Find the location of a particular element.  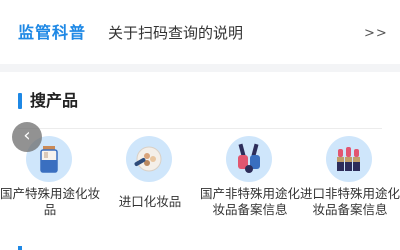

section-accent-bar is located at coordinates (20, 101).